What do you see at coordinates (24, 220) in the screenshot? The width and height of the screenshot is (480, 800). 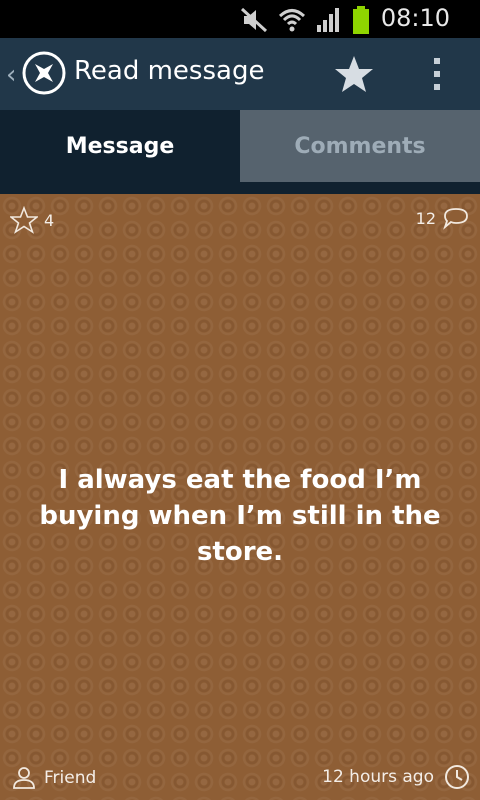 I see `star-outline-icon` at bounding box center [24, 220].